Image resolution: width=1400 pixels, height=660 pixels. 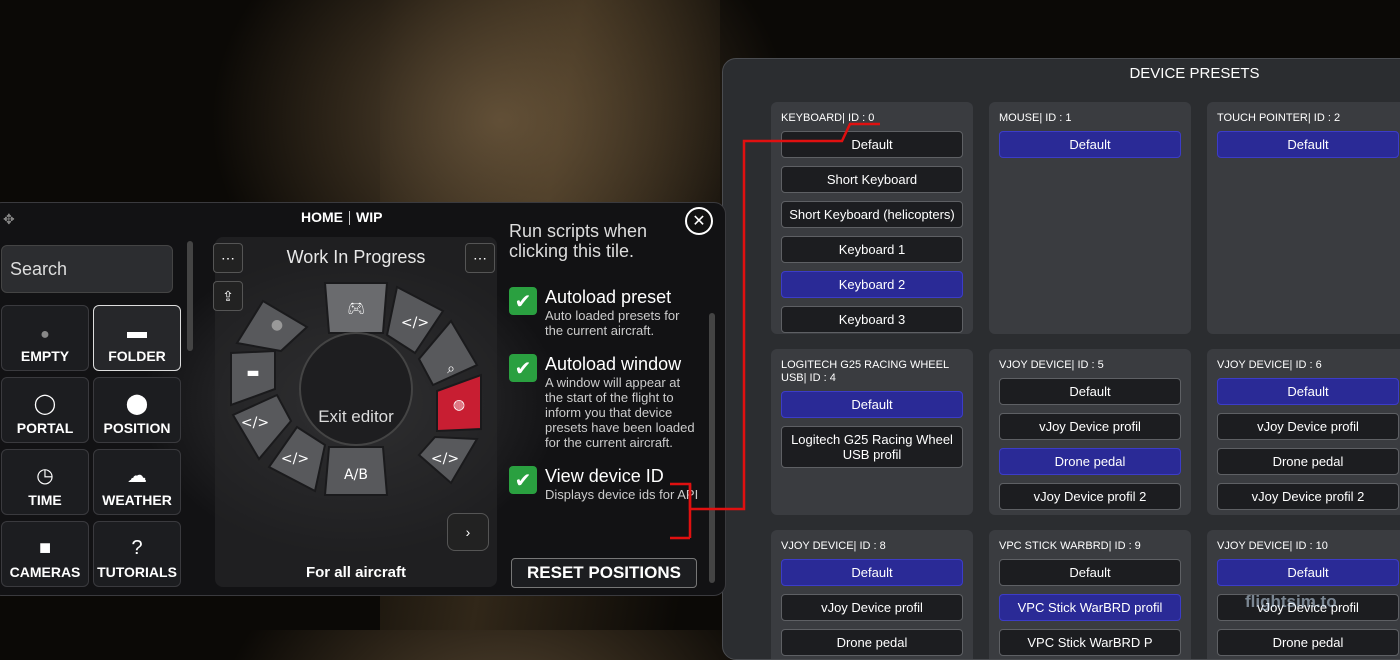 What do you see at coordinates (1090, 607) in the screenshot?
I see `preset-button-selected: VPC Stick WarBRD profil` at bounding box center [1090, 607].